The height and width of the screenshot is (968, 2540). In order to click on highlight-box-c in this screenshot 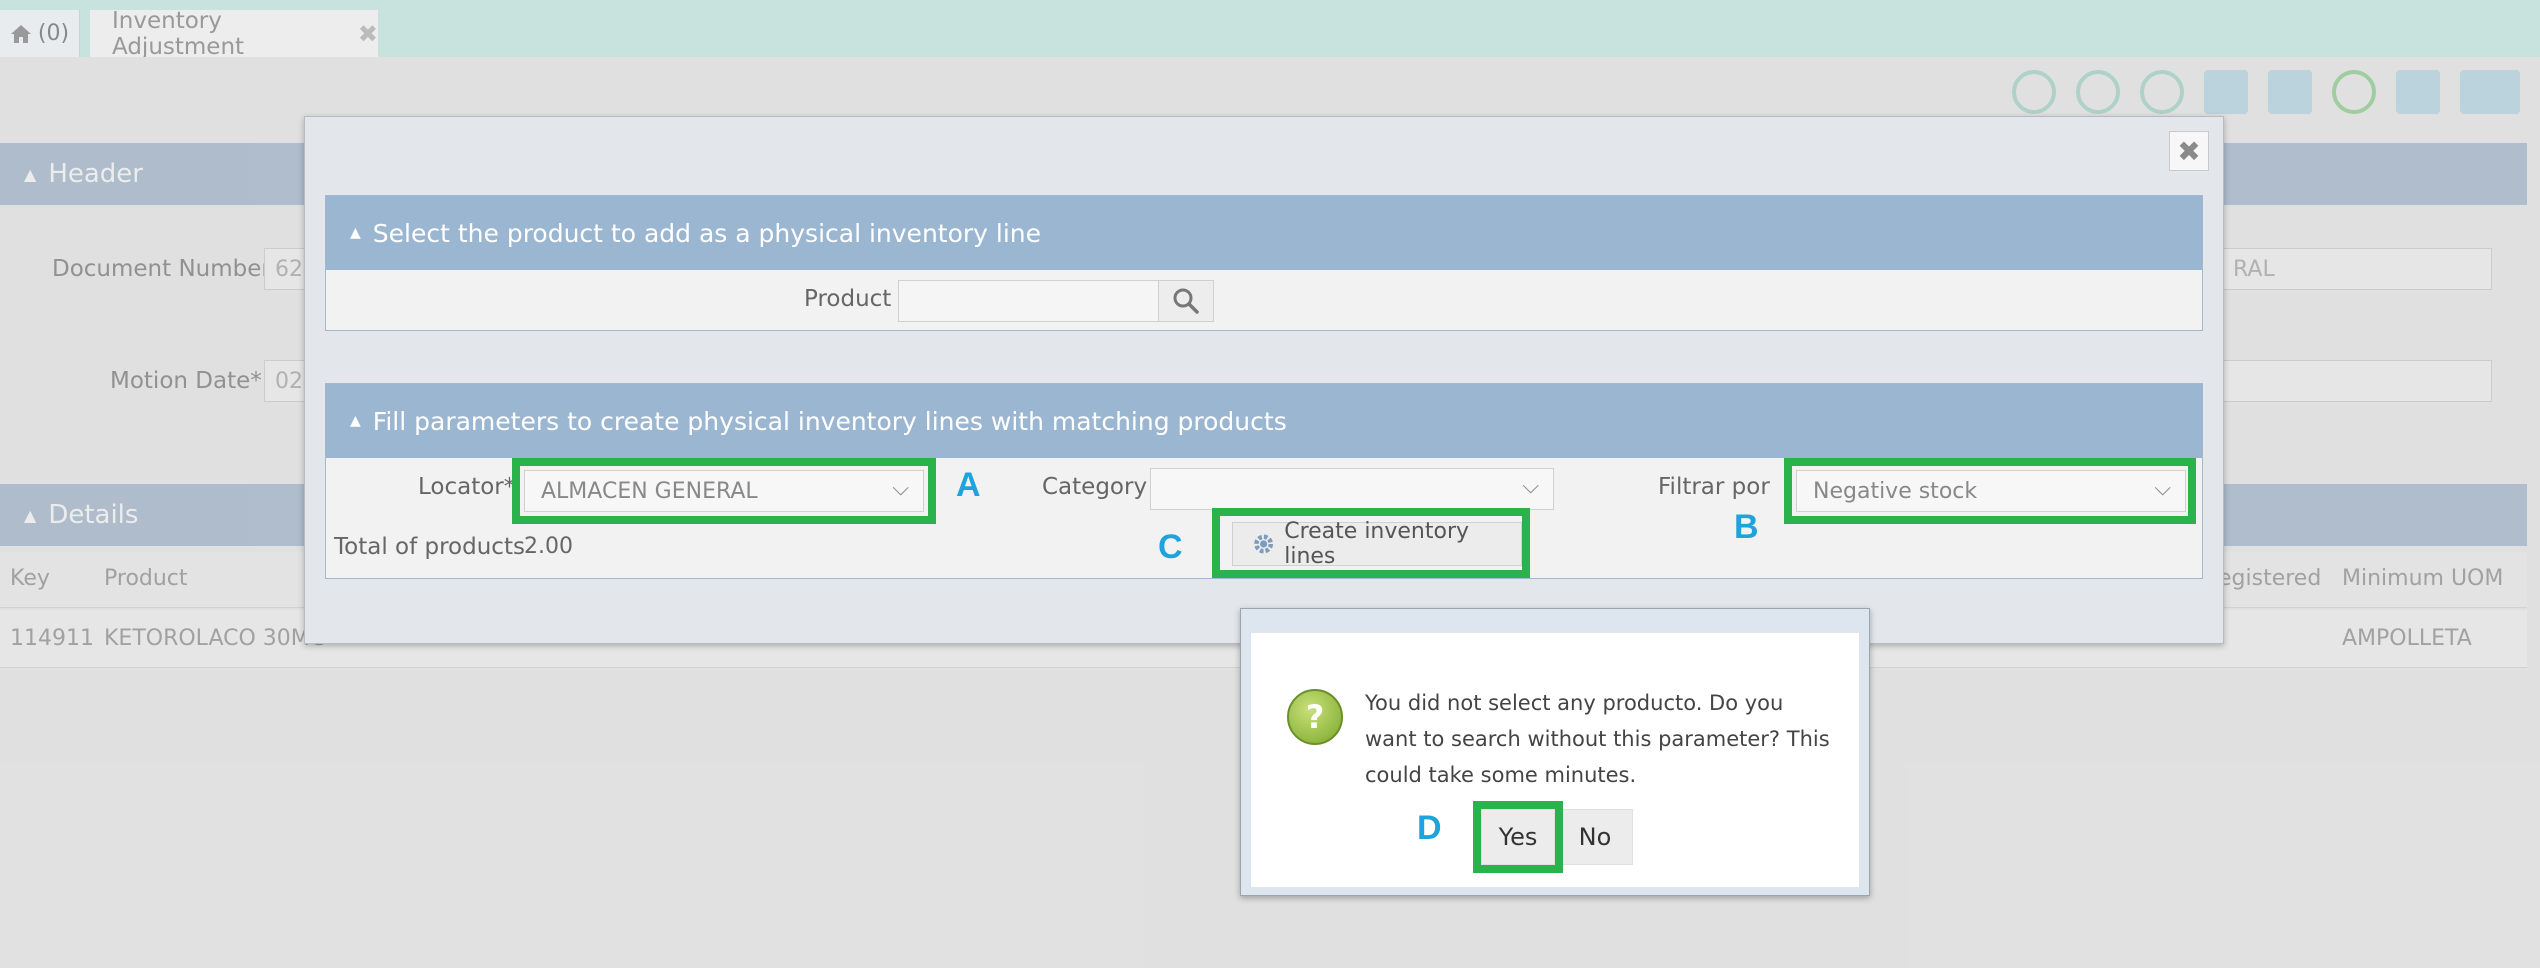, I will do `click(1371, 543)`.